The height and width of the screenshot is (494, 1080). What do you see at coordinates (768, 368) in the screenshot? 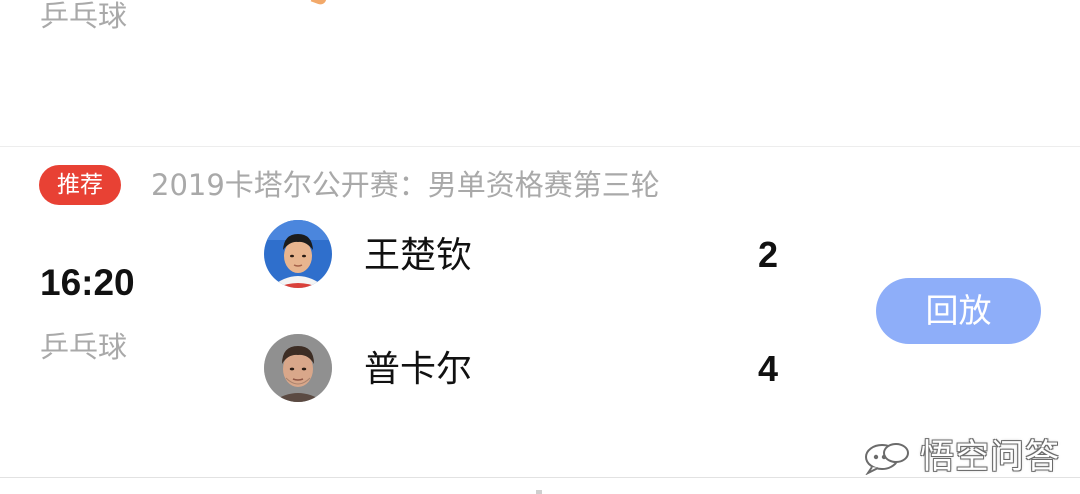
I see `player-2-score: 4` at bounding box center [768, 368].